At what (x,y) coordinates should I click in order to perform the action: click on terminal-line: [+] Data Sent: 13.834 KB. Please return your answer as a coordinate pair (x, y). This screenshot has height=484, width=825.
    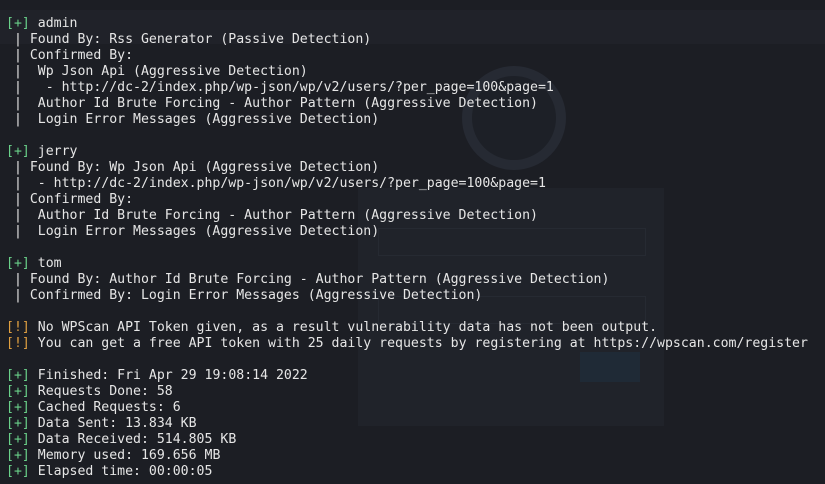
    Looking at the image, I should click on (407, 424).